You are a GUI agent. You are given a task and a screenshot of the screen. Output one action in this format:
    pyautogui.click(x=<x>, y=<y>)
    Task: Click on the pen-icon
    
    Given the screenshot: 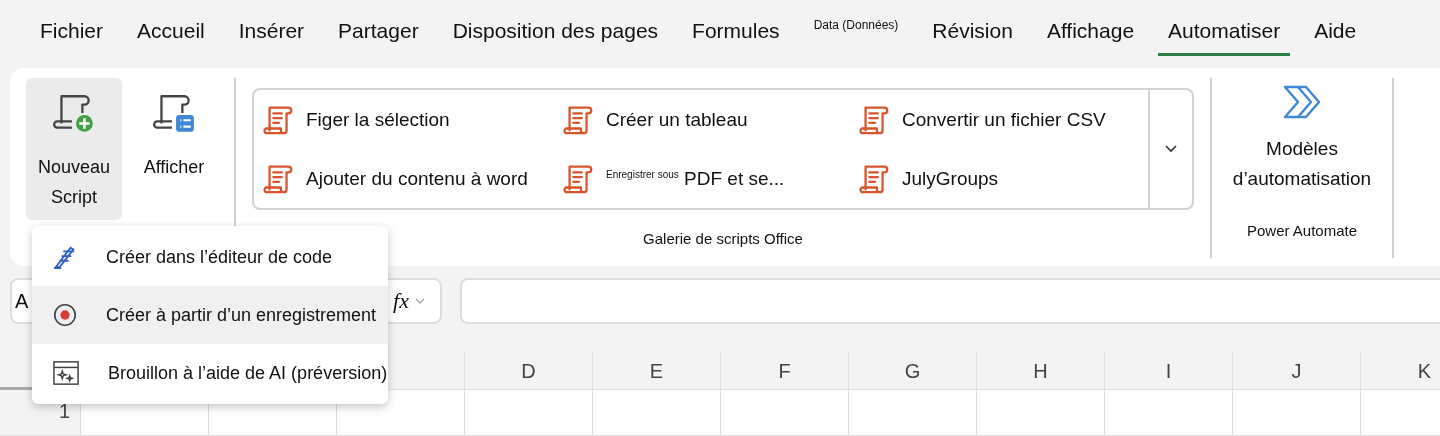 What is the action you would take?
    pyautogui.click(x=65, y=257)
    